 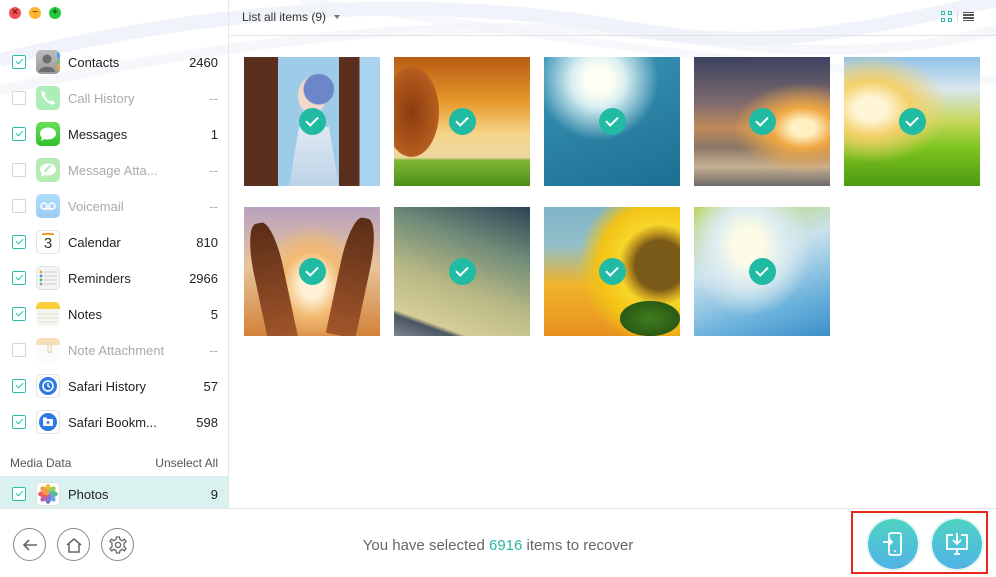 I want to click on photo-thumbnail-tree-sunset, so click(x=462, y=121).